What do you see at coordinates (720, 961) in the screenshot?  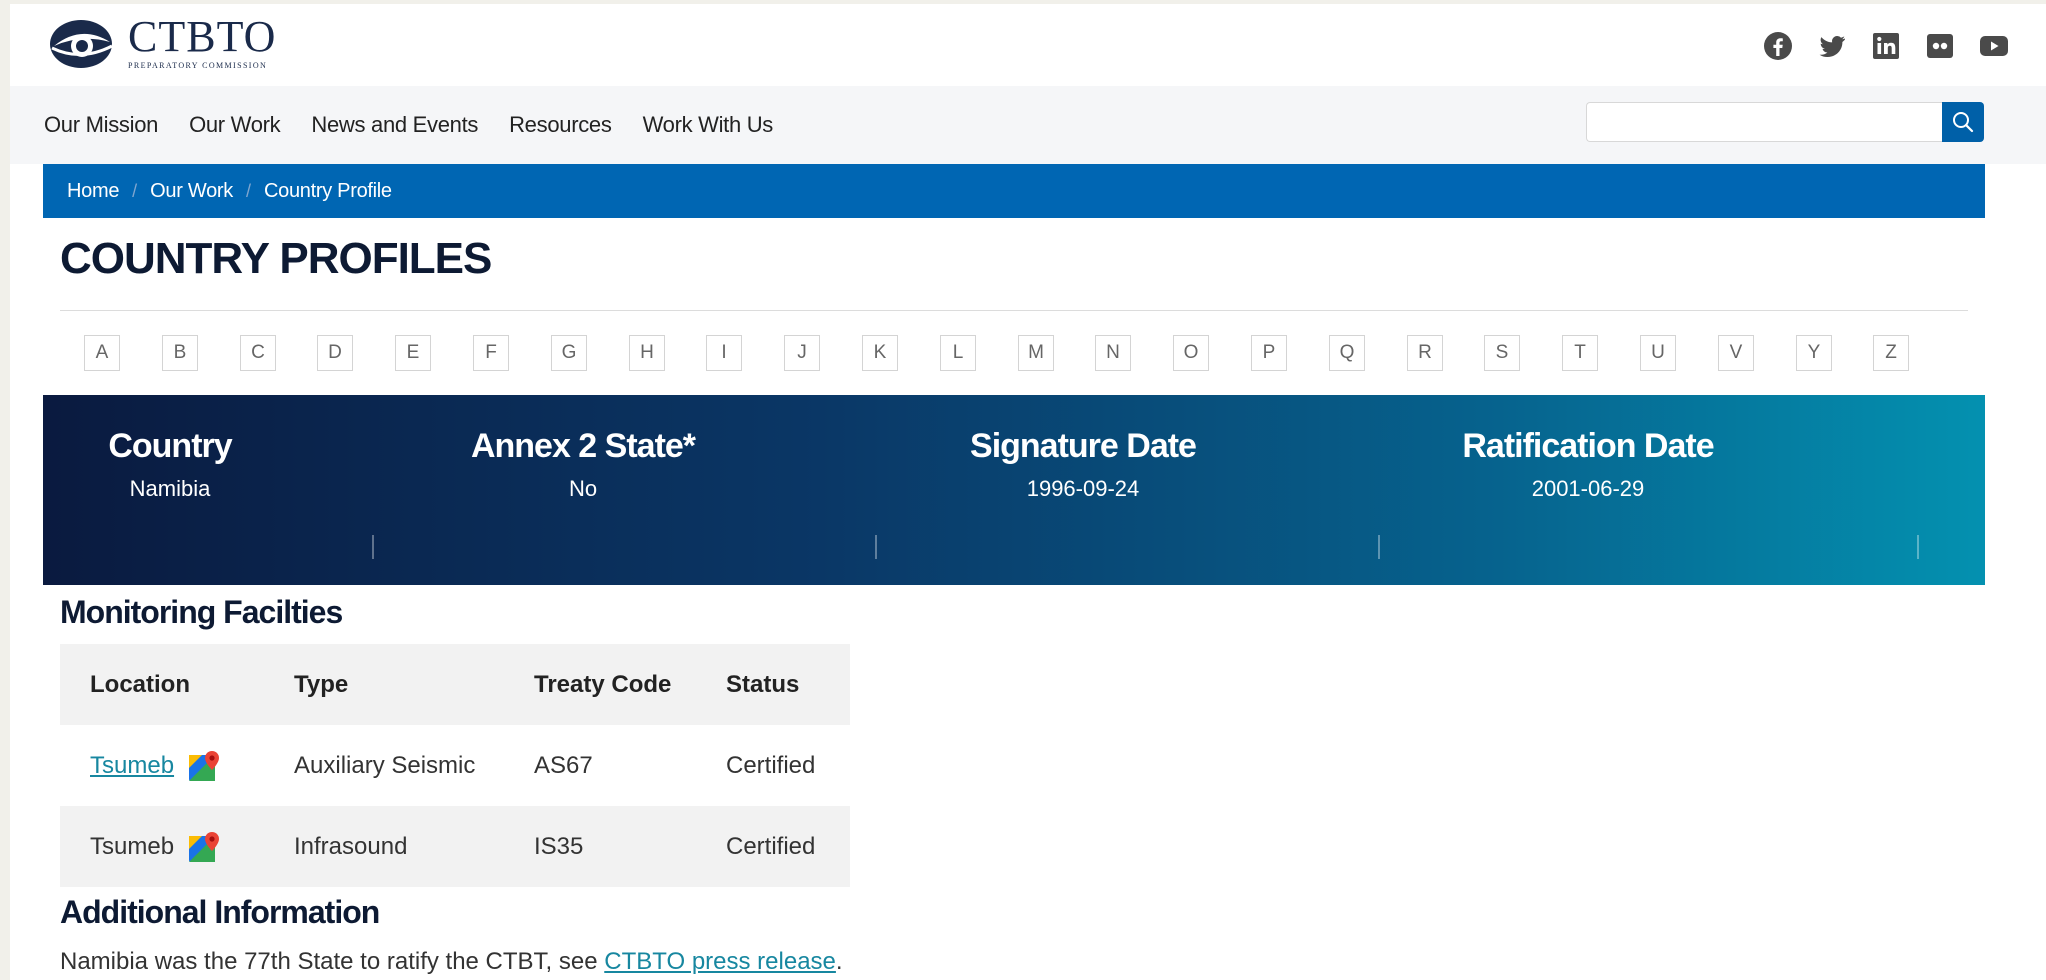 I see `press-release-link: CTBTO press release` at bounding box center [720, 961].